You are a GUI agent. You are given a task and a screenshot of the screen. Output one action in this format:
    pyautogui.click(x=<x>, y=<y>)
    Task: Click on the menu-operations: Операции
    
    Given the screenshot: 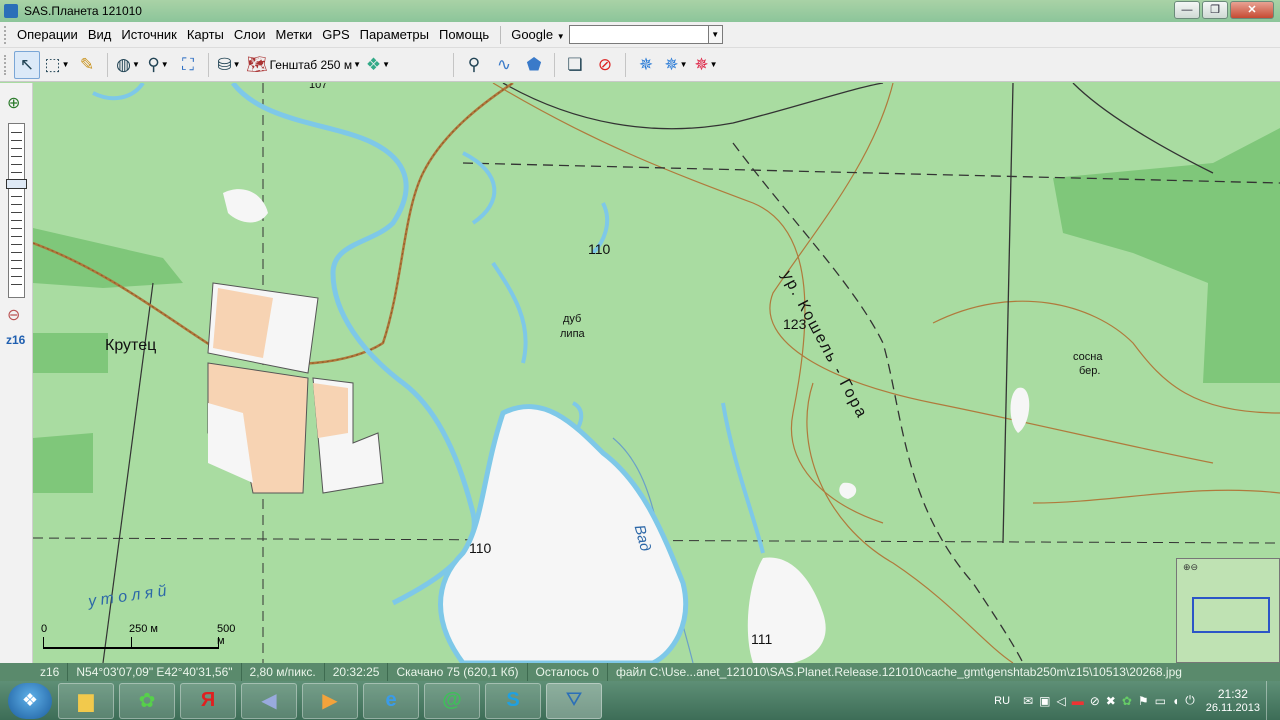 What is the action you would take?
    pyautogui.click(x=47, y=34)
    